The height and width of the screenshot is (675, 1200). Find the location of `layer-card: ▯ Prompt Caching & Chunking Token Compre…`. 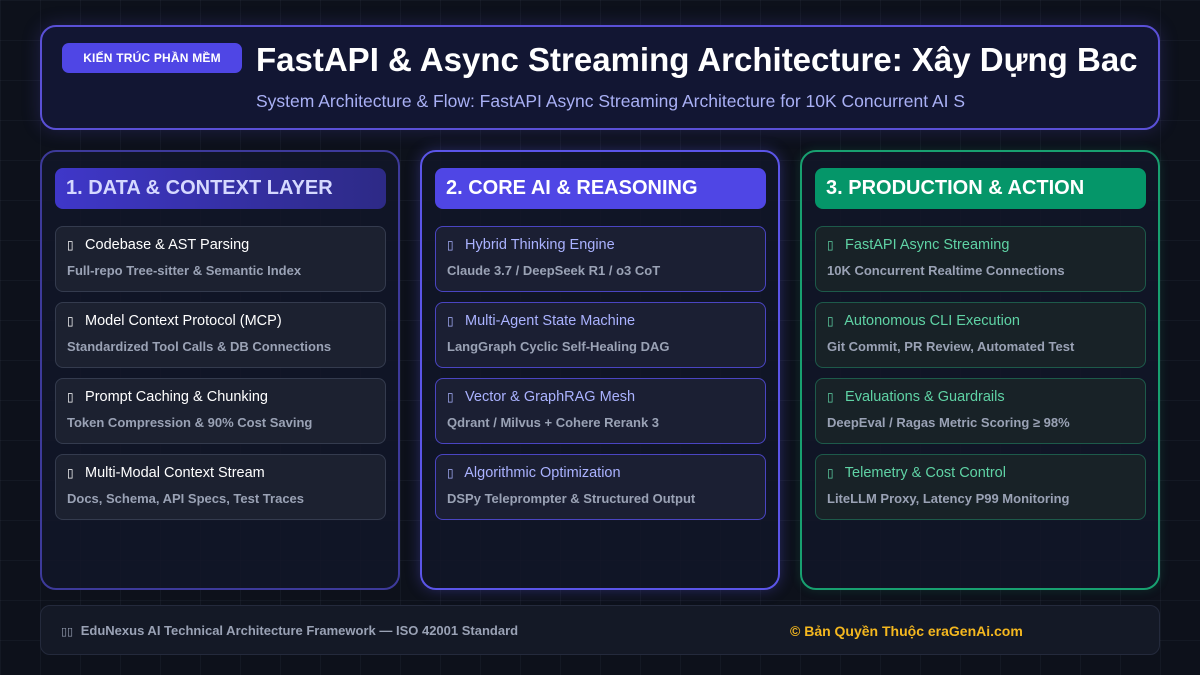

layer-card: ▯ Prompt Caching & Chunking Token Compre… is located at coordinates (220, 411).